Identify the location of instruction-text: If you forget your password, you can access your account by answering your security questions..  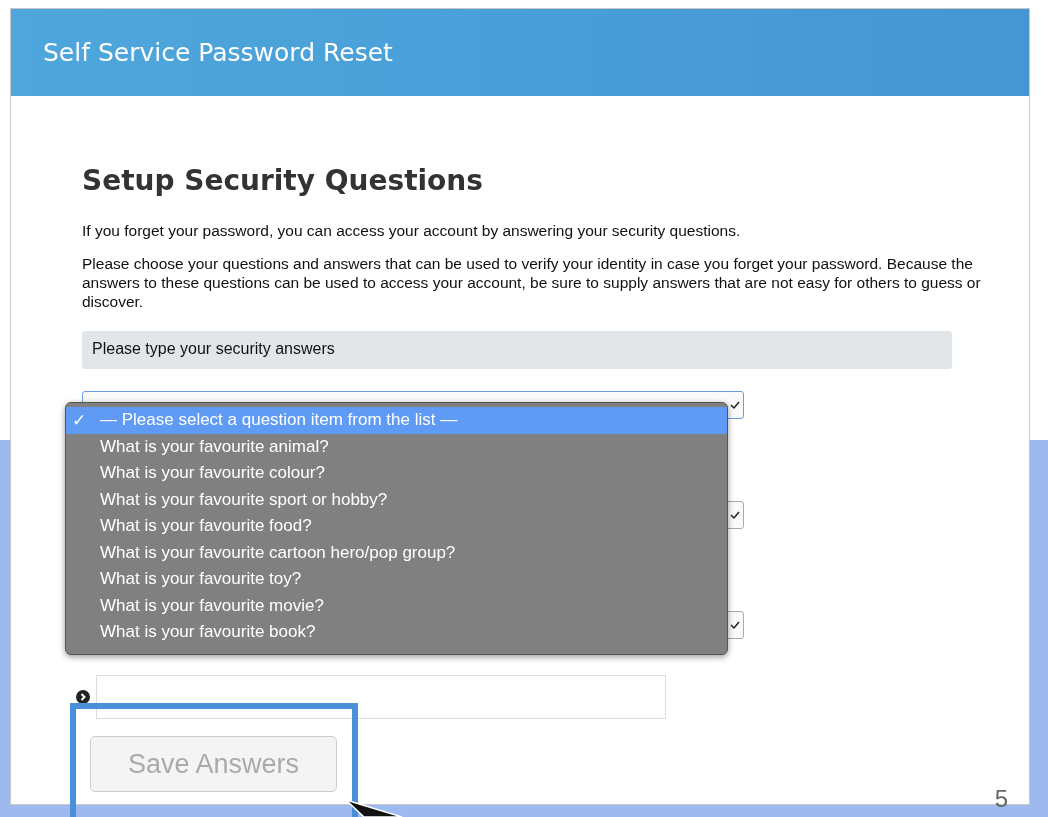
(412, 230).